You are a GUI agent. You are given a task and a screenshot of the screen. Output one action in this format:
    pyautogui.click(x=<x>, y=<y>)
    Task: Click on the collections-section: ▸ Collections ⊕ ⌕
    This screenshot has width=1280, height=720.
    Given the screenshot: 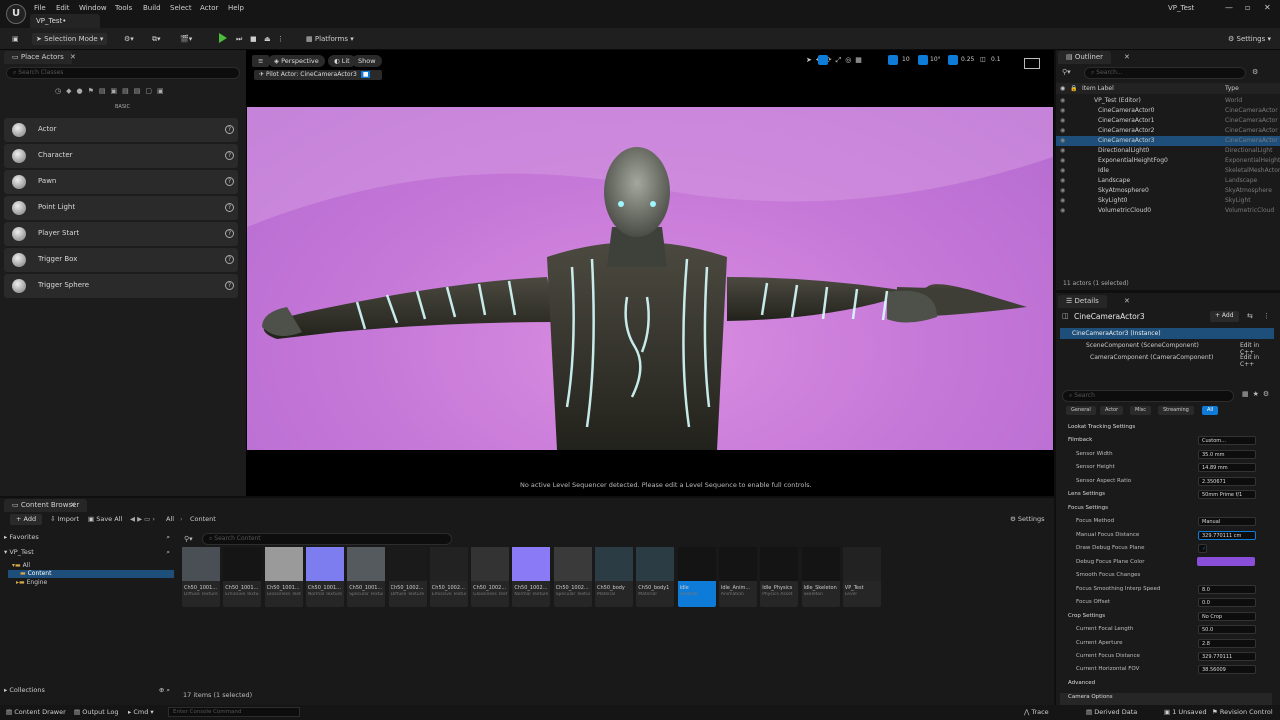 What is the action you would take?
    pyautogui.click(x=89, y=691)
    